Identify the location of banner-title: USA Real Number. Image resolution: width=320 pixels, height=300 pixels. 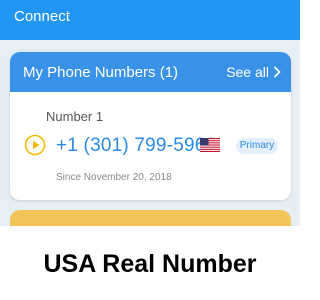
(150, 264).